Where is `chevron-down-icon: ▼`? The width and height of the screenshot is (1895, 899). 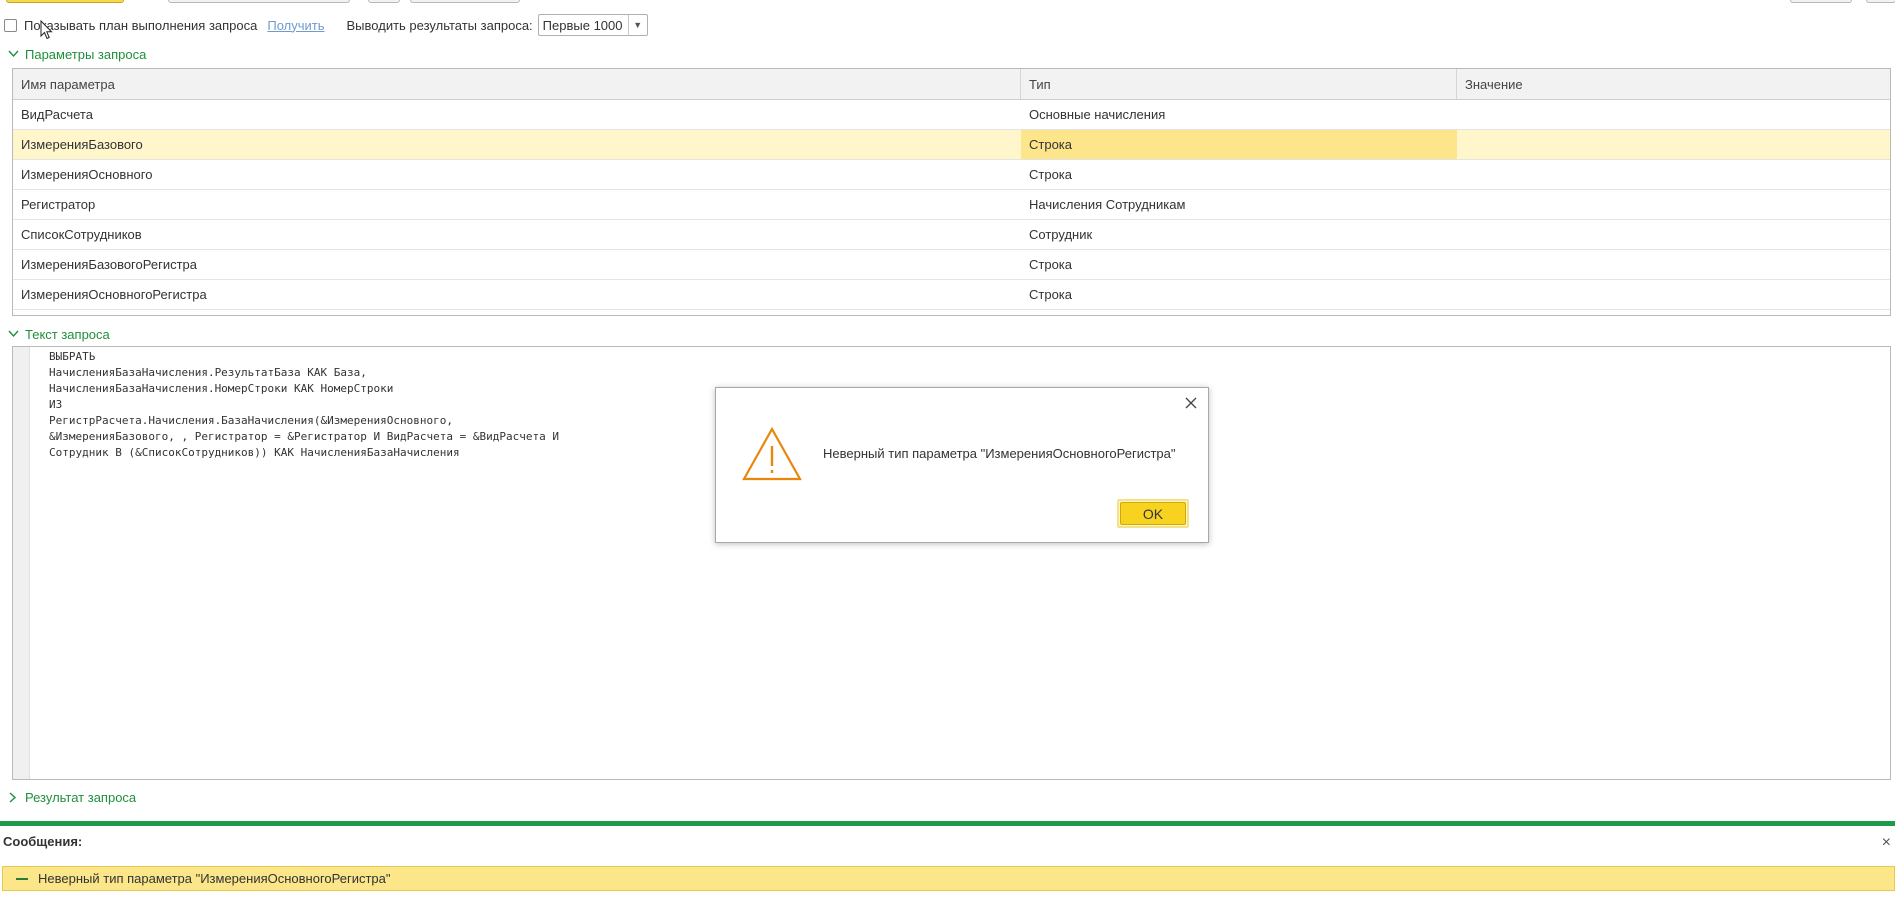
chevron-down-icon: ▼ is located at coordinates (637, 25).